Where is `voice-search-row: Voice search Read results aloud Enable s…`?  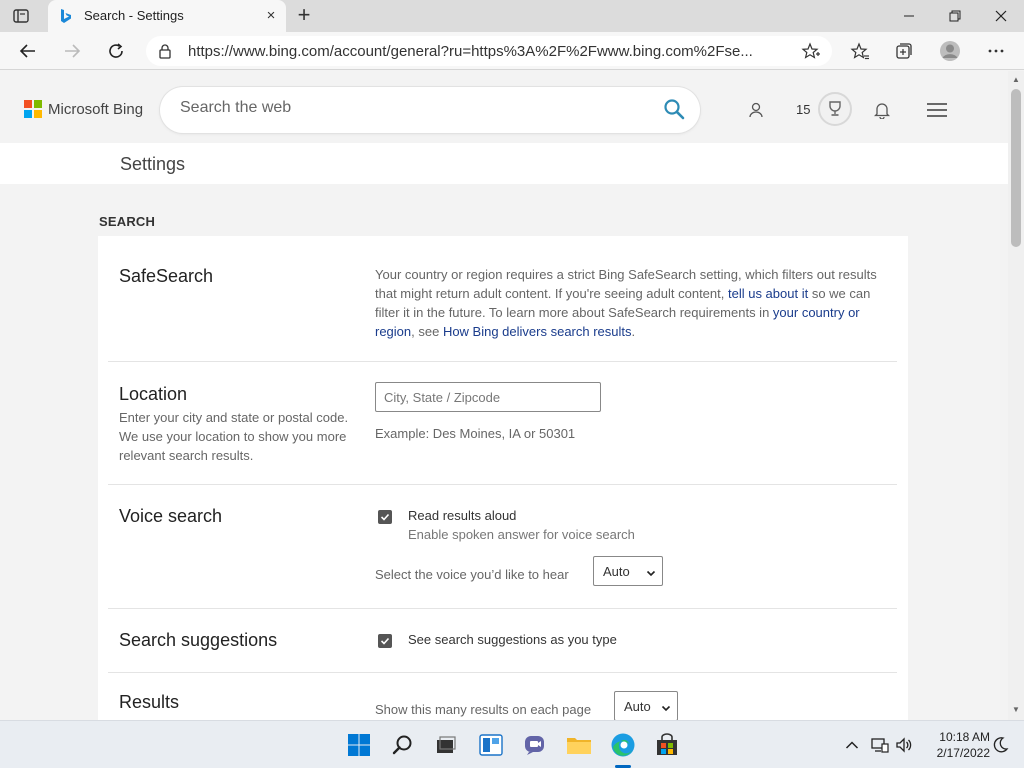
voice-search-row: Voice search Read results aloud Enable s… is located at coordinates (502, 547).